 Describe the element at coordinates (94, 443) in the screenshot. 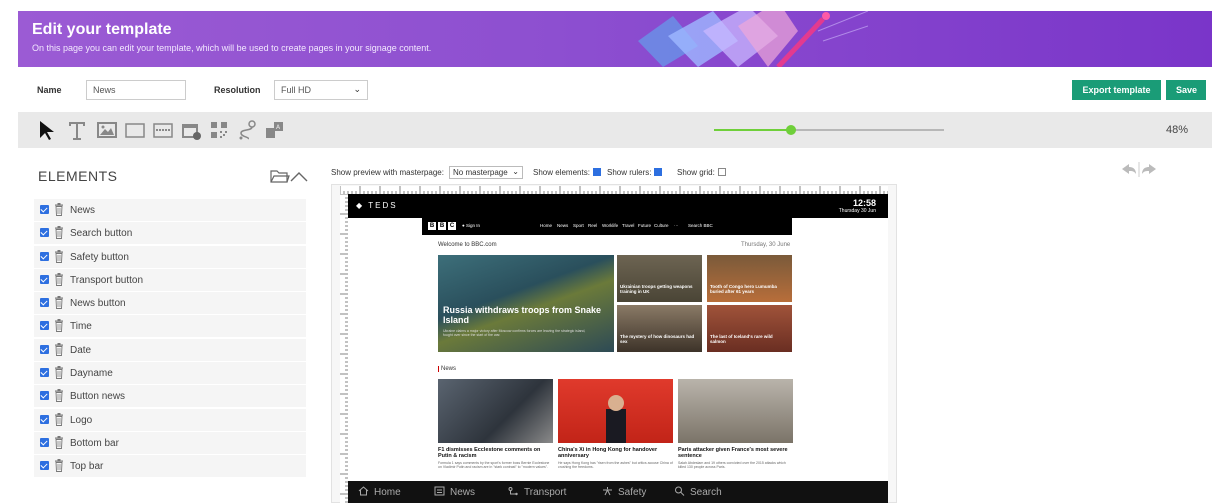

I see `element-label: Bottom bar` at that location.